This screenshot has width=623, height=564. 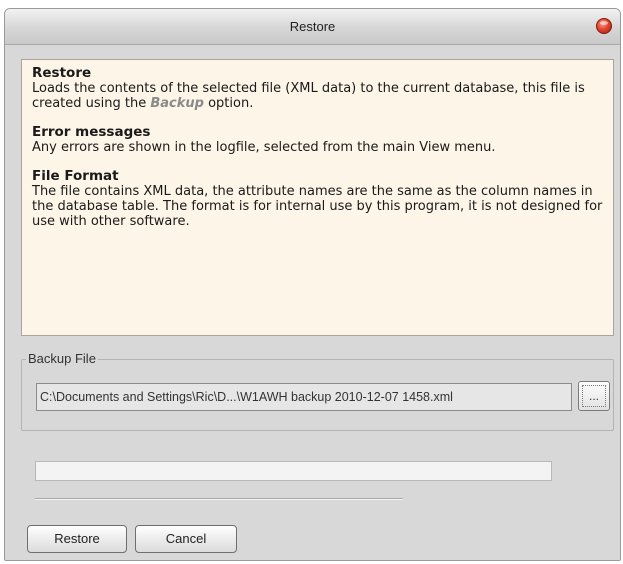 I want to click on close-icon, so click(x=604, y=26).